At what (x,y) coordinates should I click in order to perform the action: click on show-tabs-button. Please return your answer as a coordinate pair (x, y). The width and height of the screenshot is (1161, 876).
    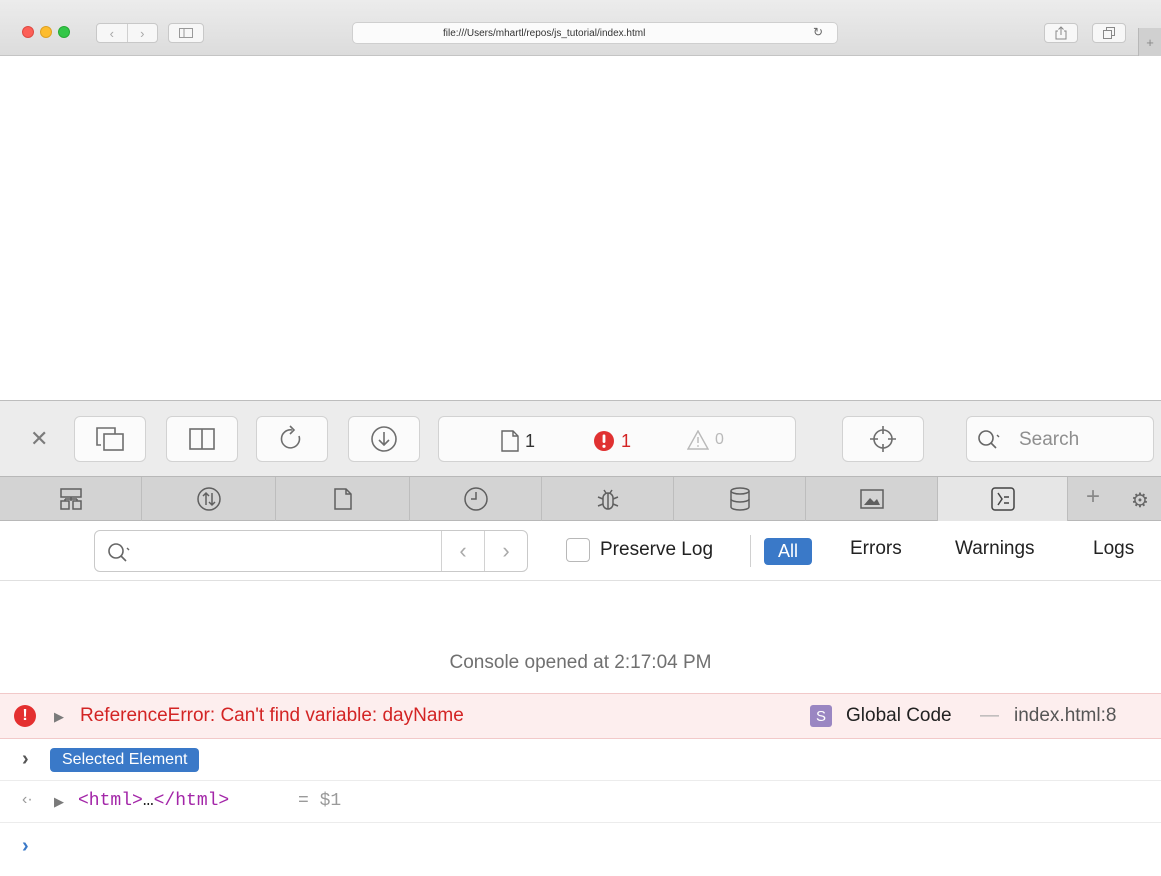
    Looking at the image, I should click on (1109, 33).